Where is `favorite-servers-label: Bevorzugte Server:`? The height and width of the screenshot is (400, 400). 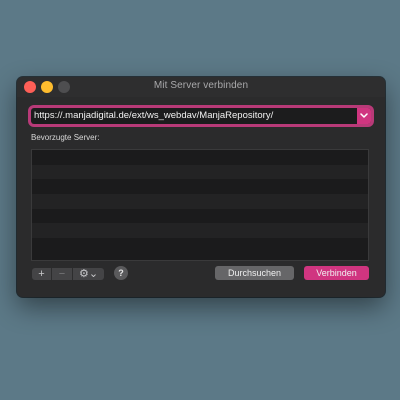
favorite-servers-label: Bevorzugte Server: is located at coordinates (65, 137).